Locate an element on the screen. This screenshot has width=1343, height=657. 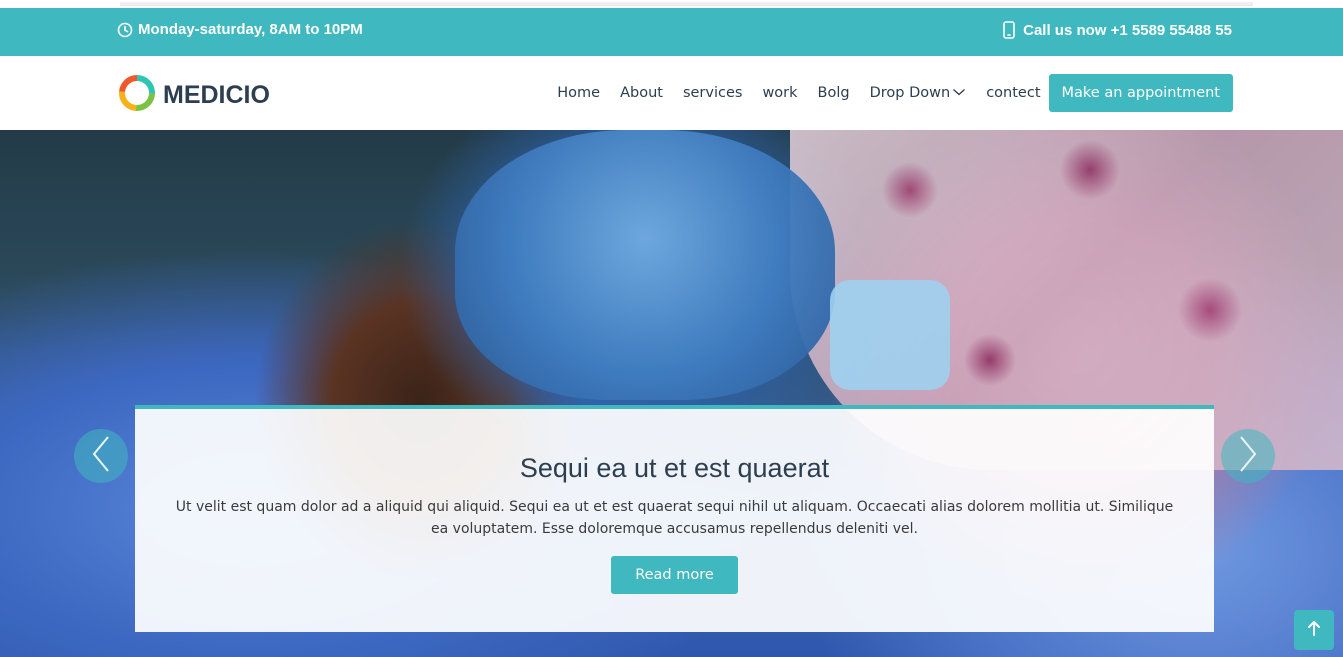
topbar-phone: Call us now +1 5589 55488 55 is located at coordinates (1117, 30).